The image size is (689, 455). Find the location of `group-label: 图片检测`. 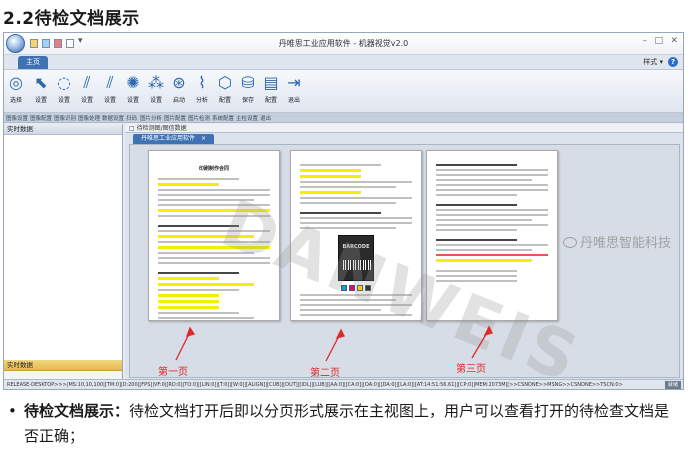

group-label: 图片检测 is located at coordinates (199, 119).